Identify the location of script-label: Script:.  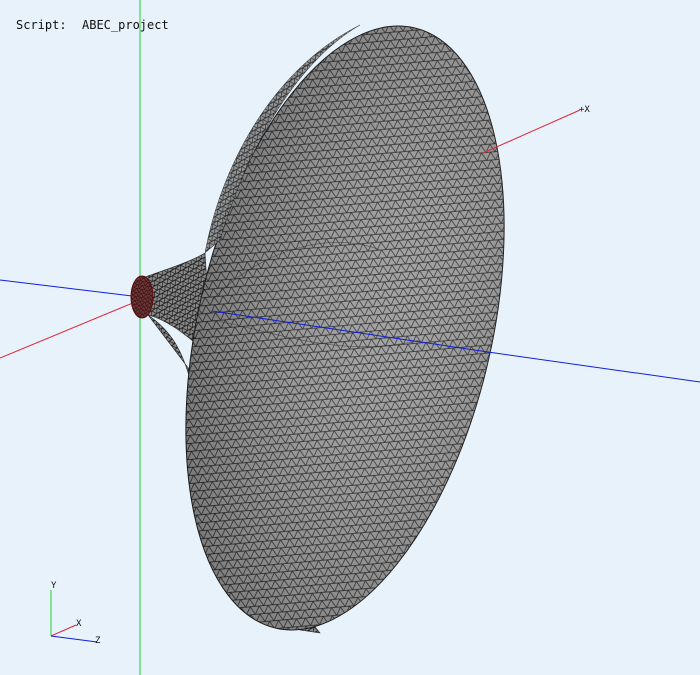
(41, 25).